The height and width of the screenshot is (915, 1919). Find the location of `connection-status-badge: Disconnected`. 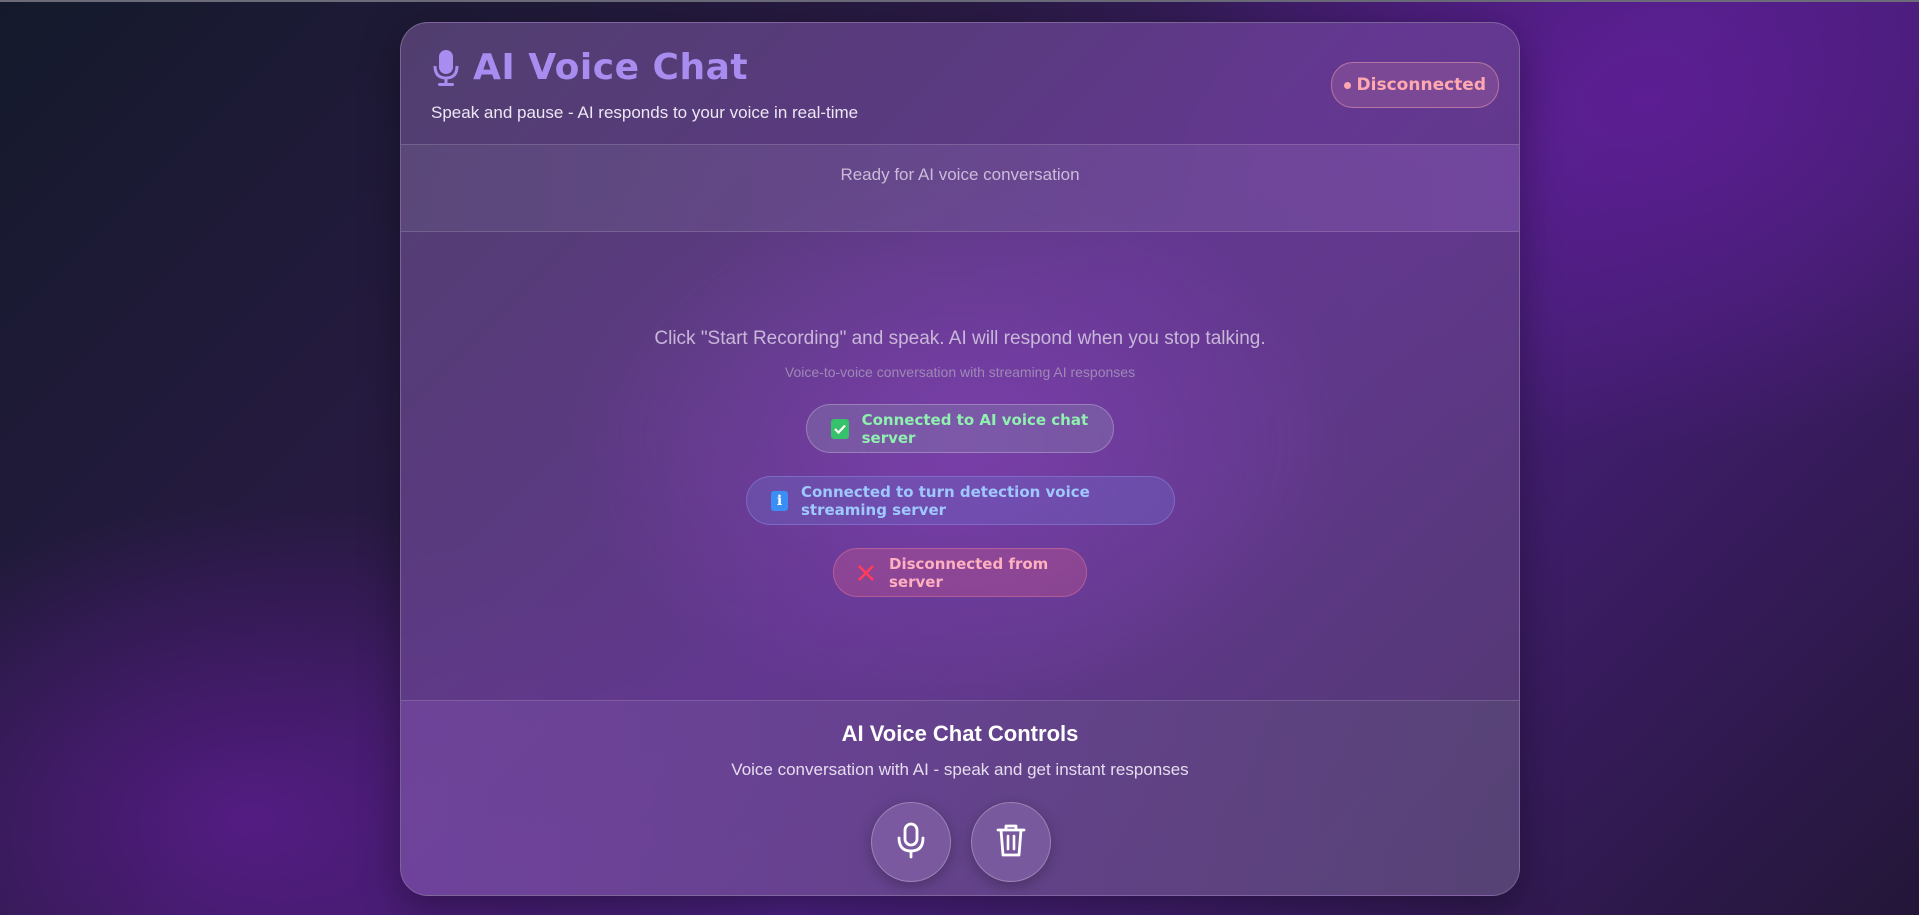

connection-status-badge: Disconnected is located at coordinates (1414, 85).